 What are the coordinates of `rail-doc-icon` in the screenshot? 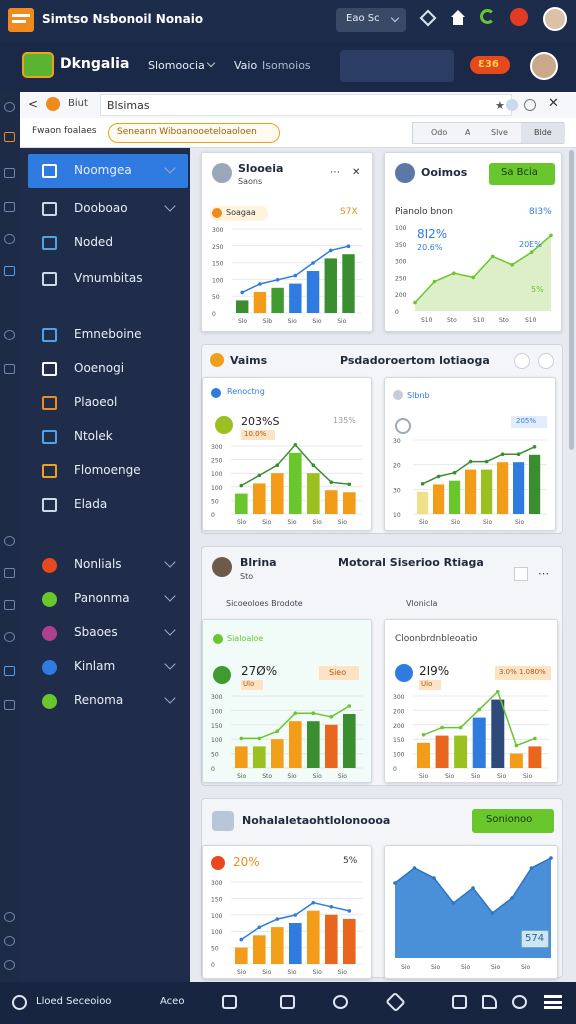 It's located at (9, 207).